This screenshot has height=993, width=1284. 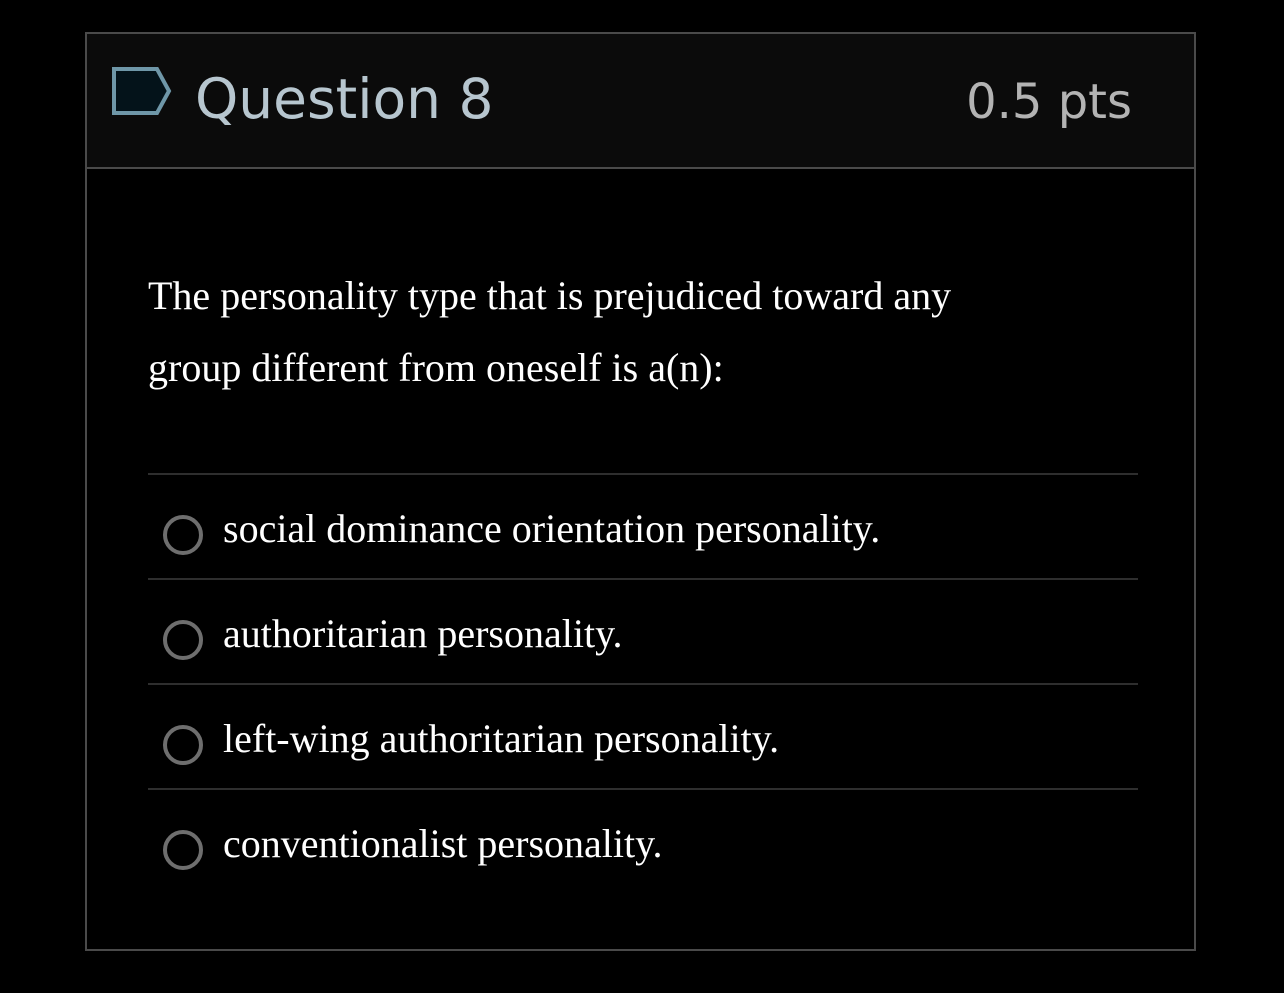 I want to click on question-text-line-2: group different from oneself is a(n):, so click(x=436, y=367).